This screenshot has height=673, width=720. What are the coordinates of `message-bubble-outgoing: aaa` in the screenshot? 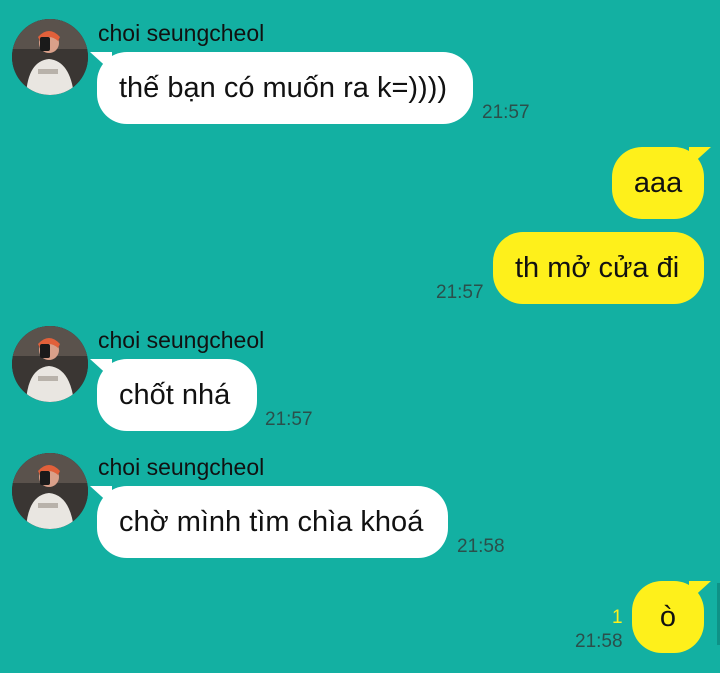 It's located at (661, 183).